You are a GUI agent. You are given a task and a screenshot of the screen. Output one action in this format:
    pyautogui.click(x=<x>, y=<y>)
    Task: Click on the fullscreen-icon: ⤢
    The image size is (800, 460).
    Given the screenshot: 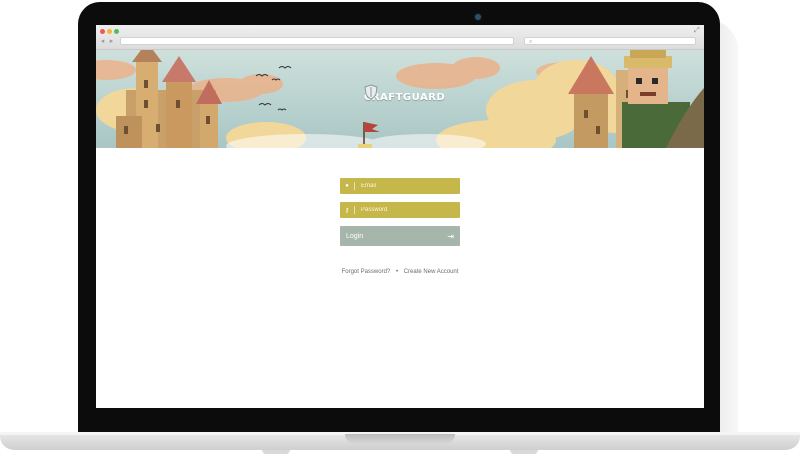 What is the action you would take?
    pyautogui.click(x=697, y=31)
    